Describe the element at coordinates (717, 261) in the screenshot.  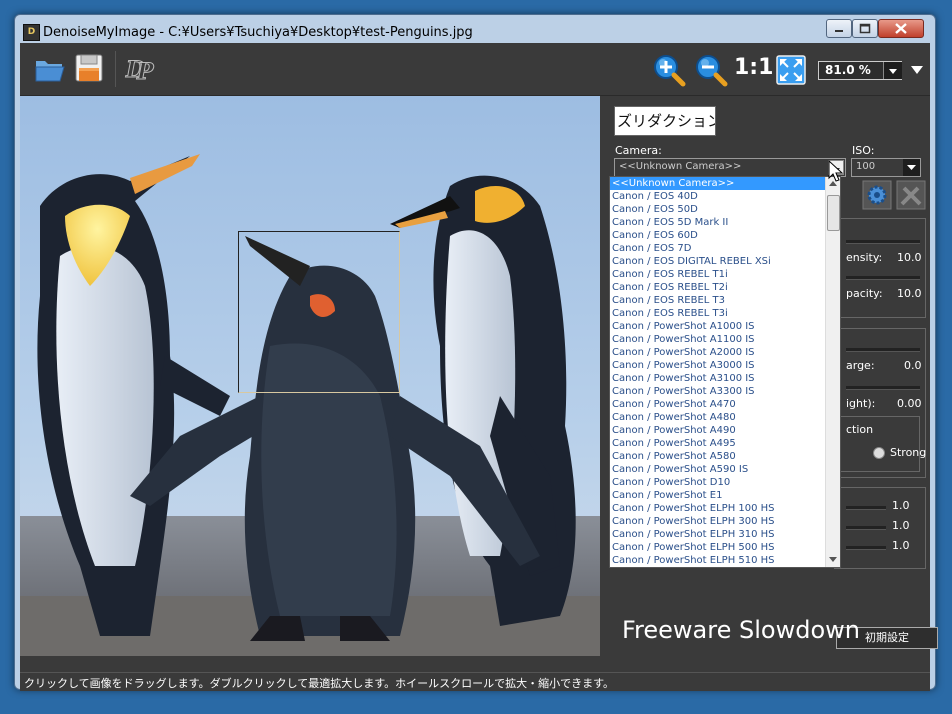
I see `camera-list-item: Canon / EOS DIGITAL REBEL XSi` at that location.